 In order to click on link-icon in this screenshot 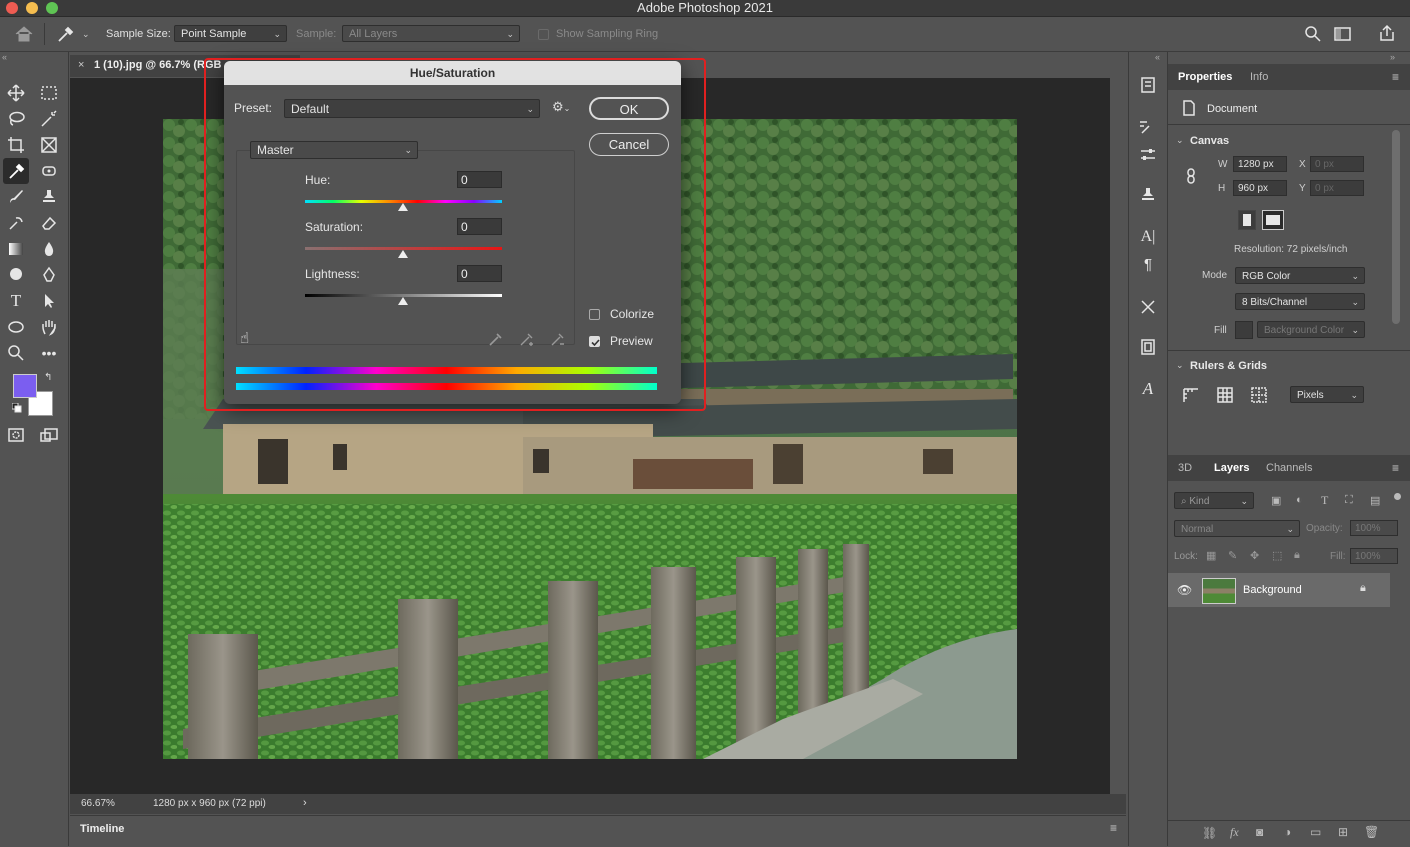, I will do `click(1191, 177)`.